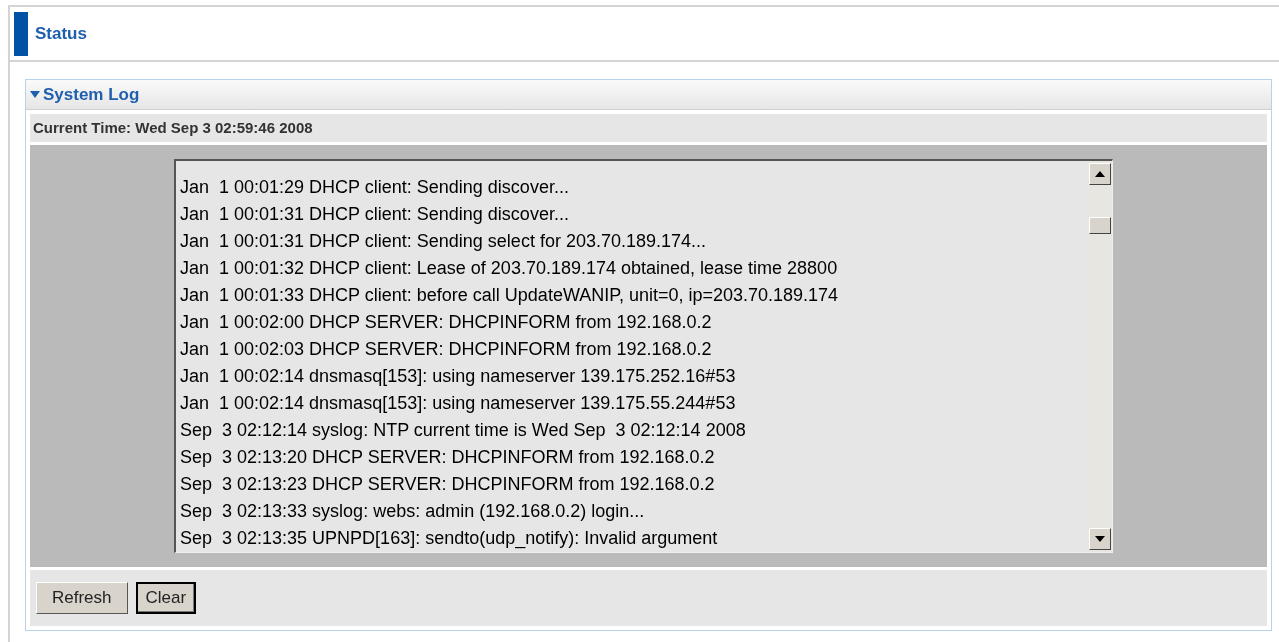  I want to click on log-line: Jan 1 00:02:14 dnsmasq[153]: using nameserver 139.175.55.244#53, so click(458, 403).